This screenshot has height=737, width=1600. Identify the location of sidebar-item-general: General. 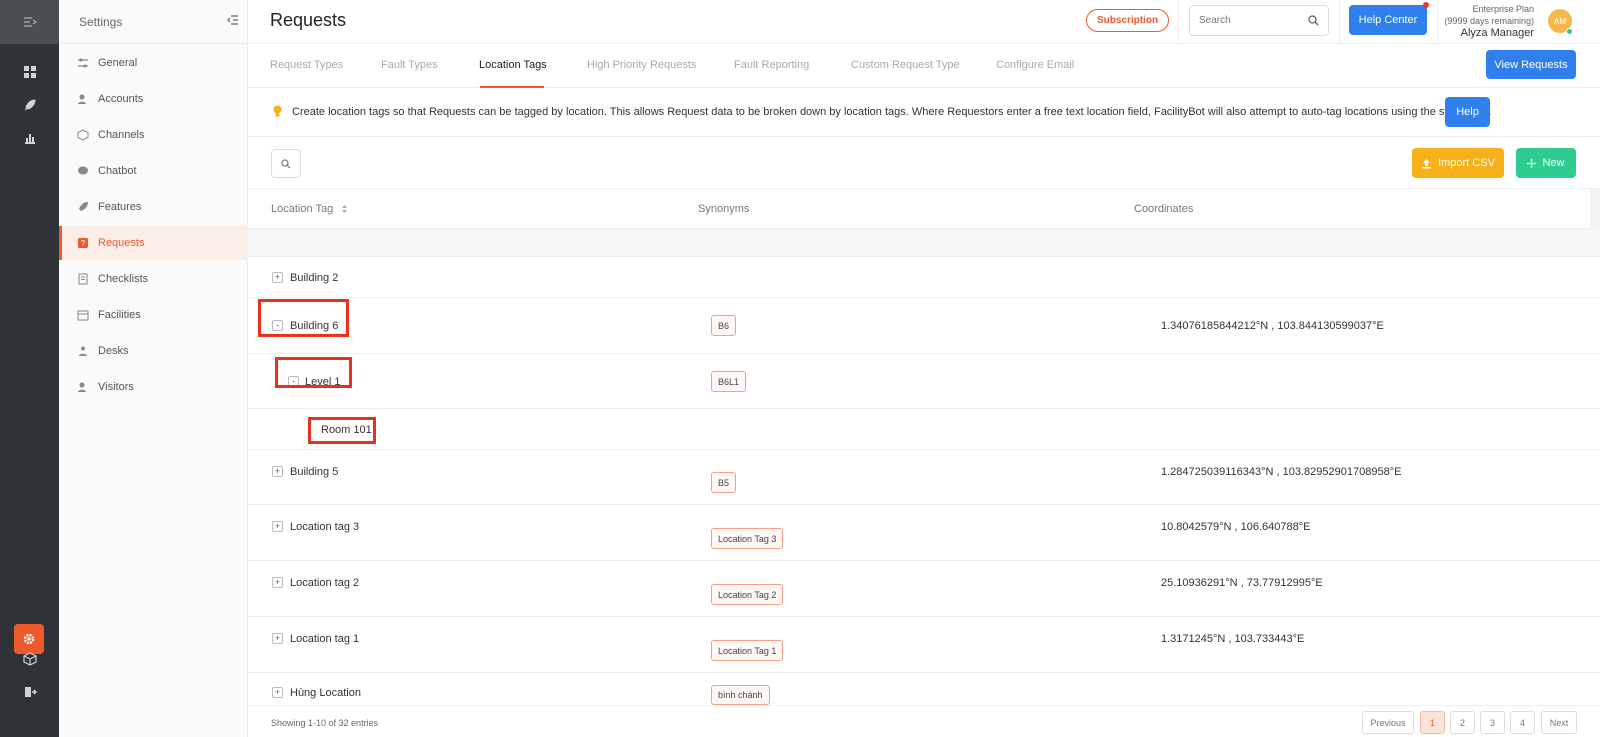
(153, 63).